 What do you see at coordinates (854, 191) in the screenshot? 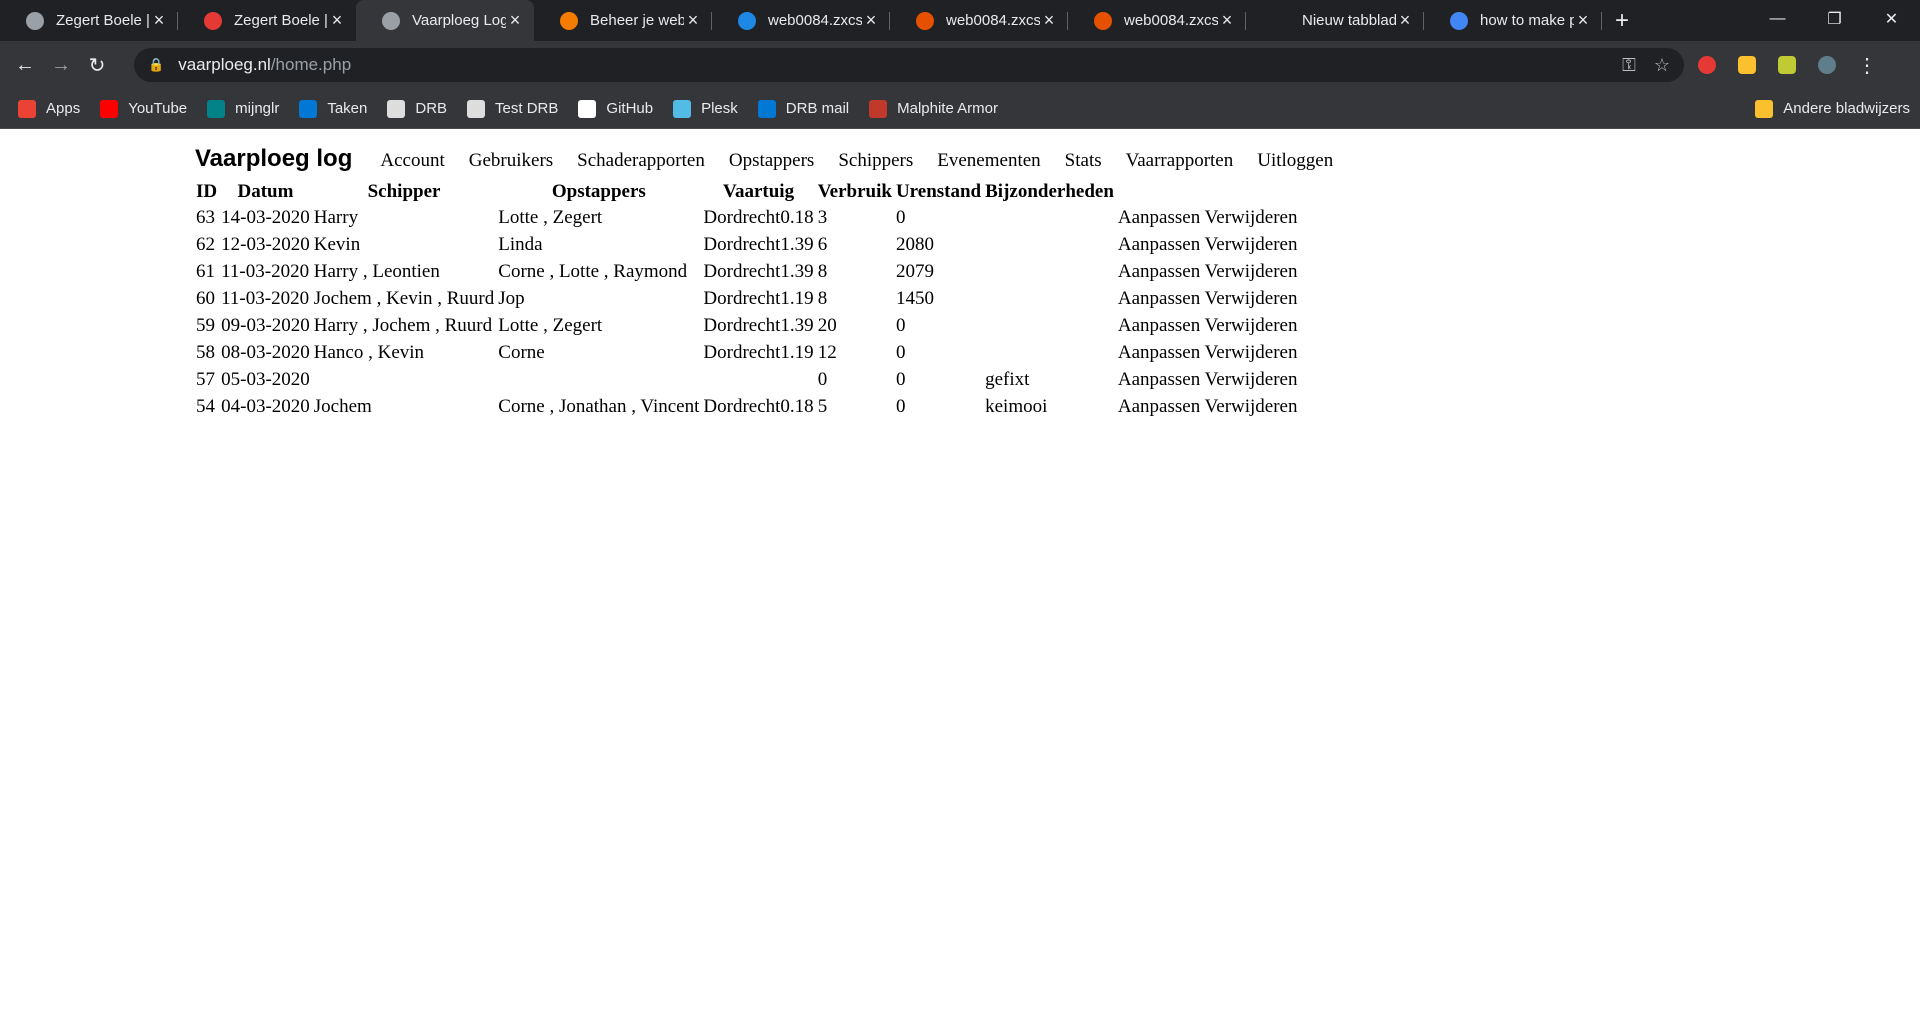
I see `column-header: Verbruik` at bounding box center [854, 191].